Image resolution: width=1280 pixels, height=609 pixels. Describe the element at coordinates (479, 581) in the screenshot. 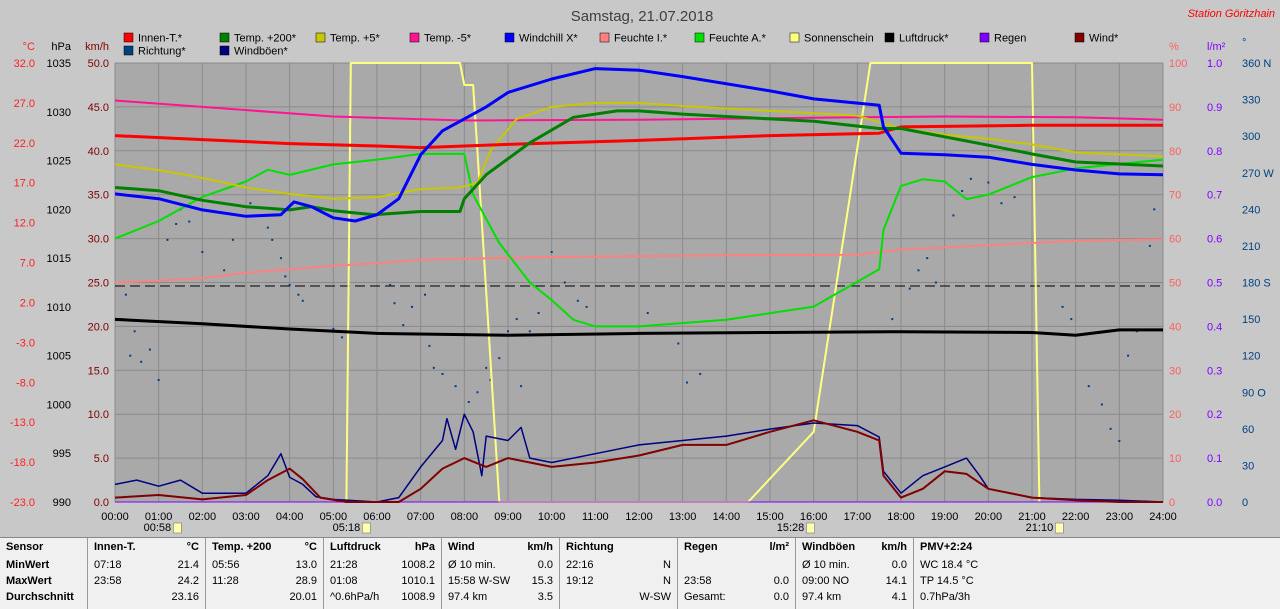

I see `stat-time: 15:58 W-SW` at that location.